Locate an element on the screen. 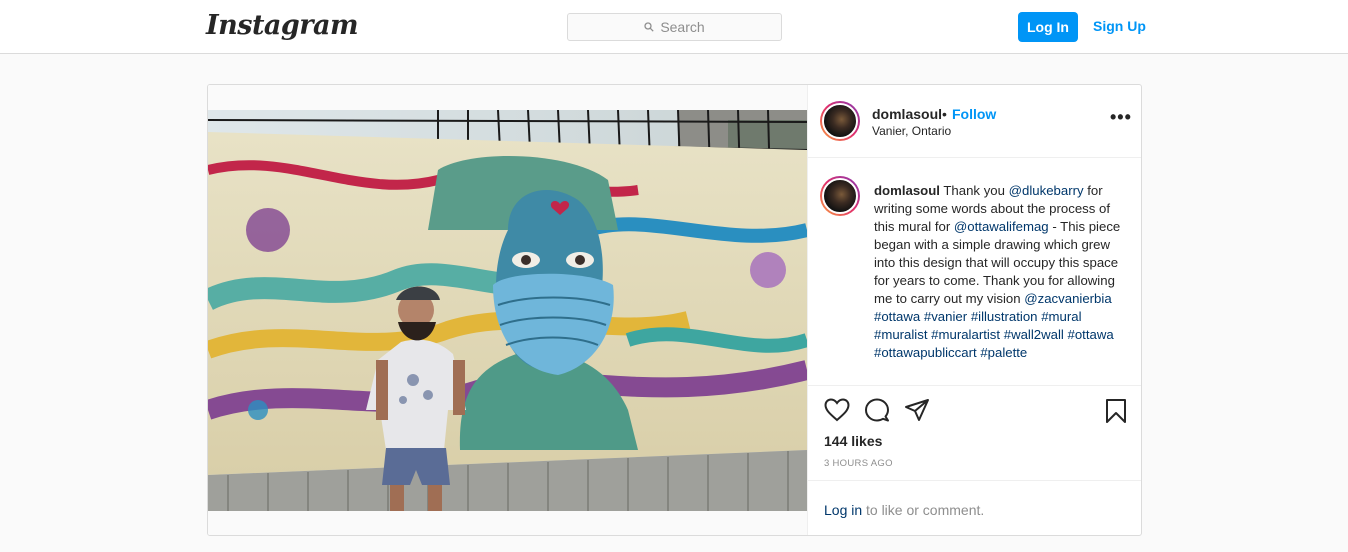 Image resolution: width=1348 pixels, height=552 pixels. paper-plane-icon is located at coordinates (917, 410).